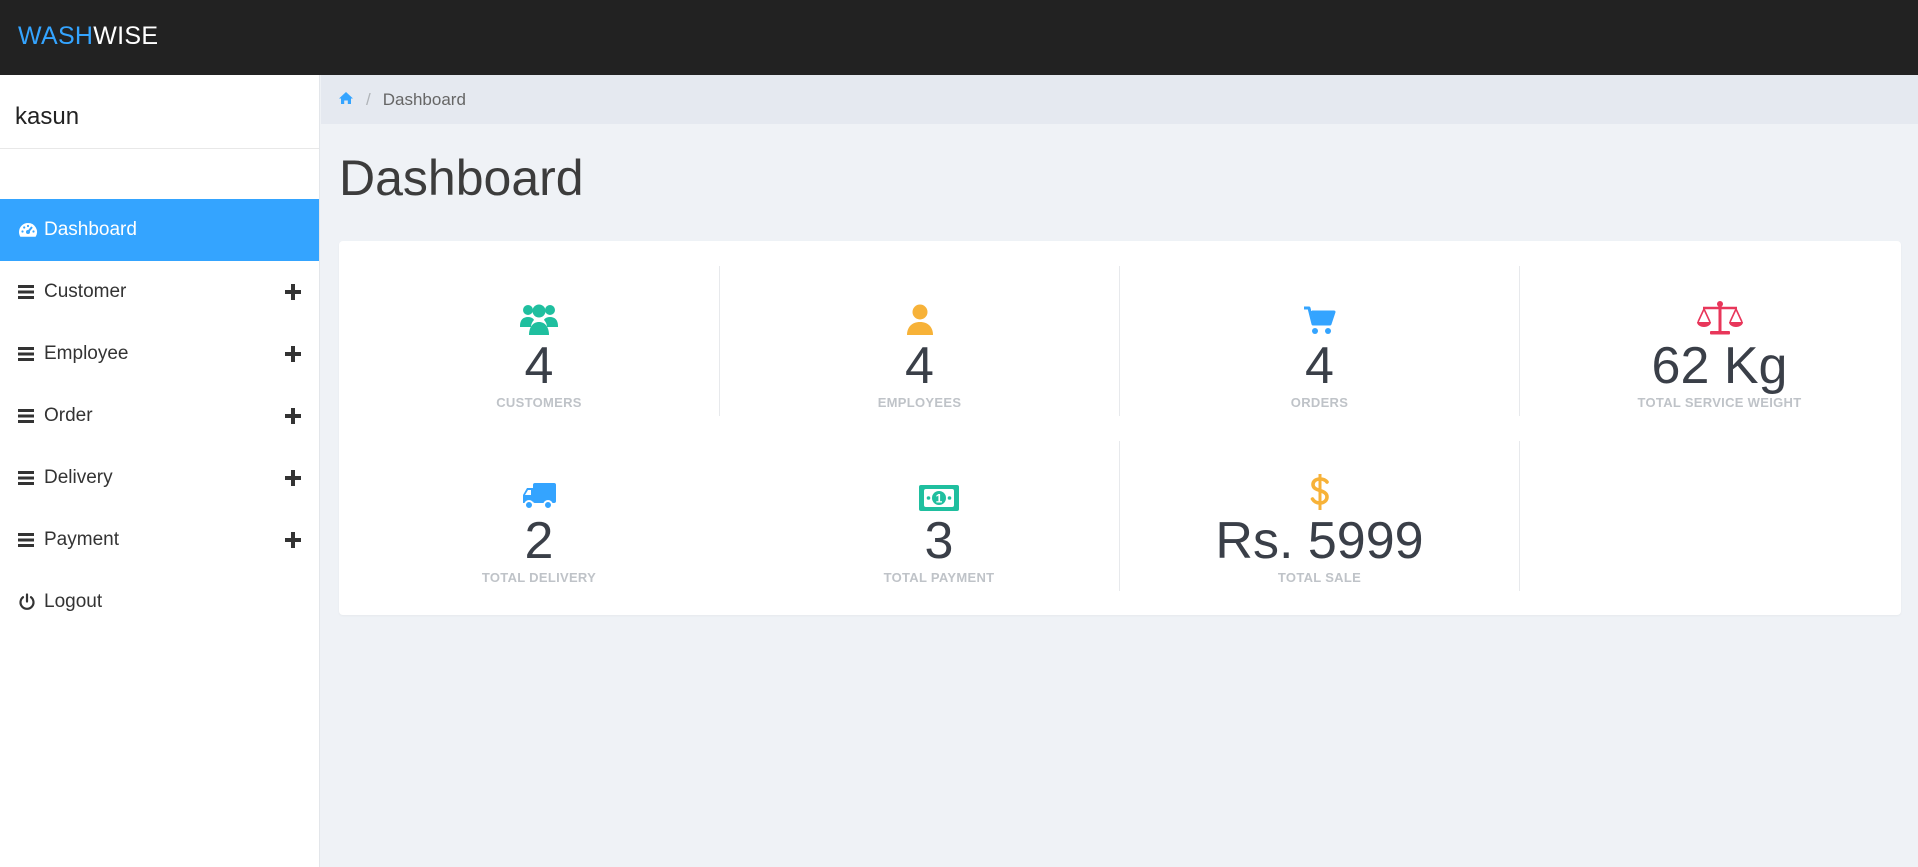  What do you see at coordinates (159, 292) in the screenshot?
I see `sidebar-item-customer: Customer` at bounding box center [159, 292].